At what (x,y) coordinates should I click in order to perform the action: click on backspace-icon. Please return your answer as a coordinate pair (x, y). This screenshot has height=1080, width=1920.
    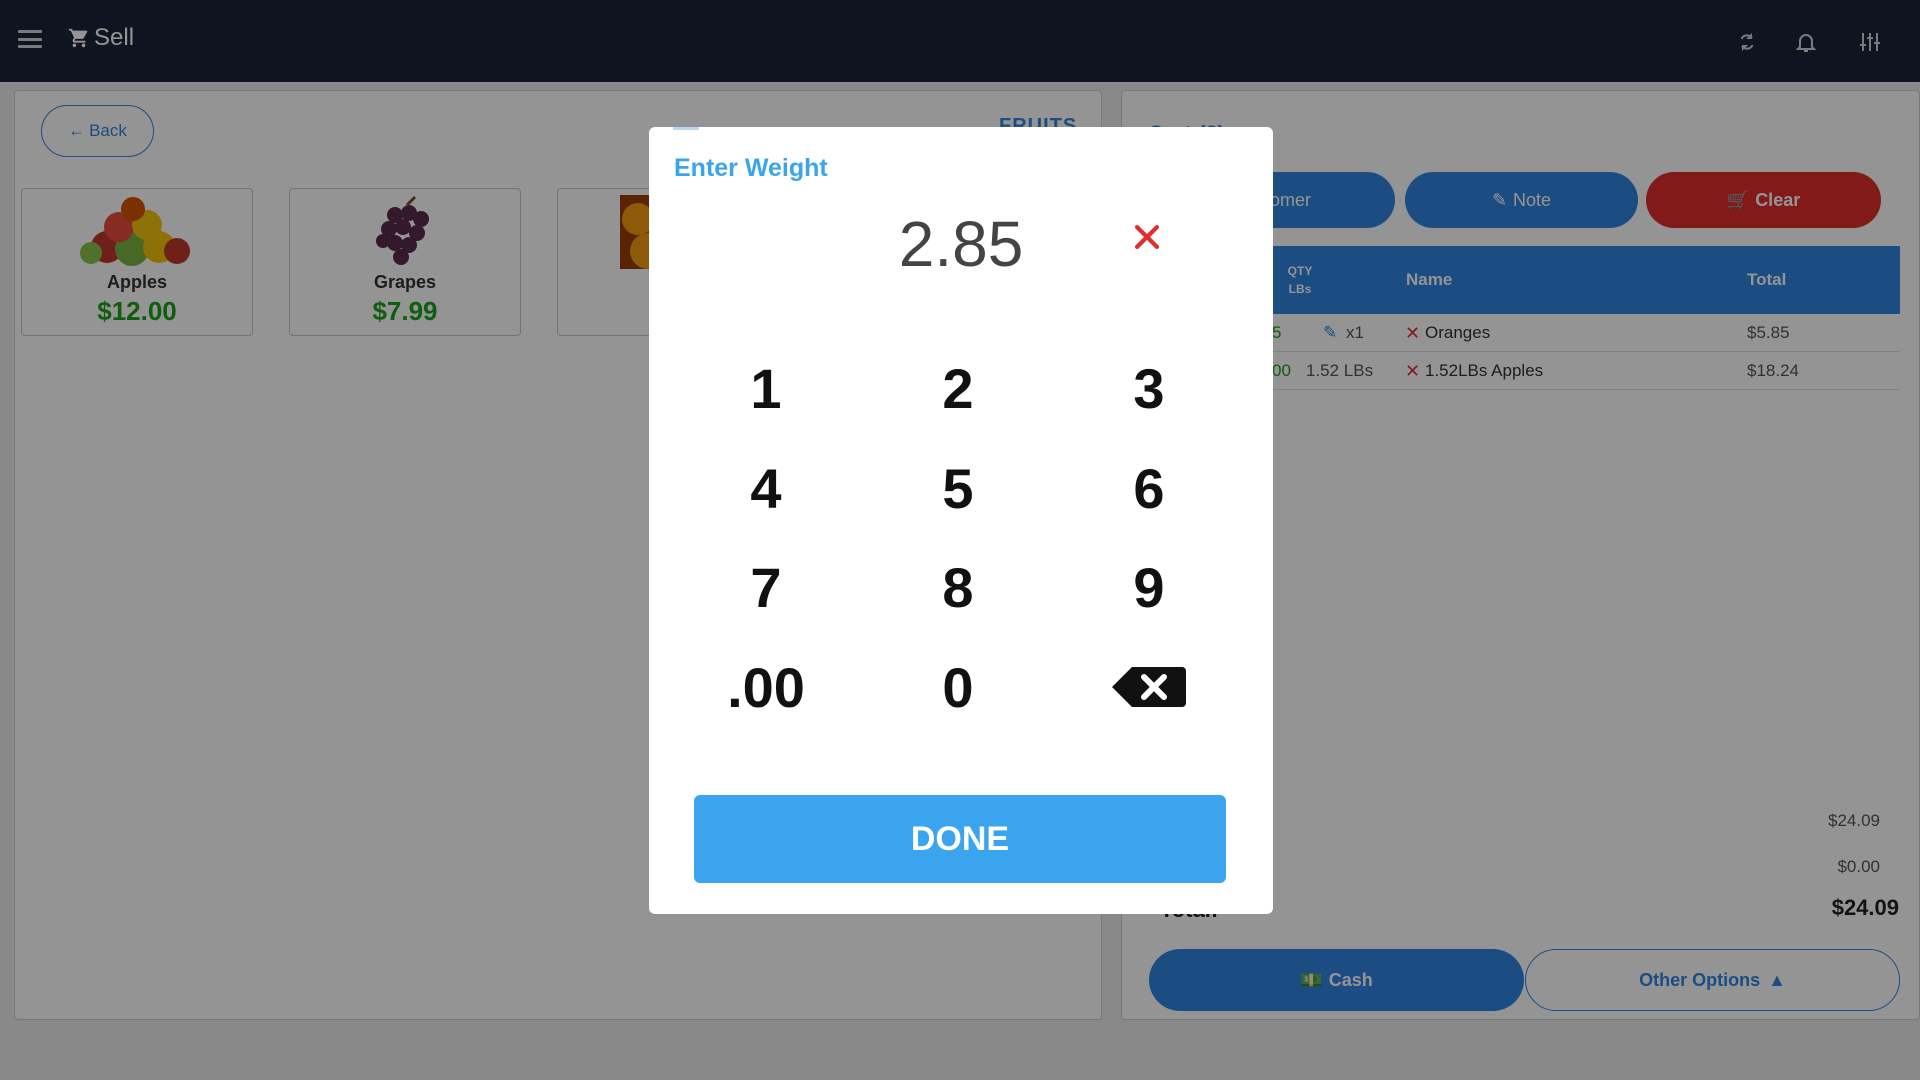
    Looking at the image, I should click on (1149, 687).